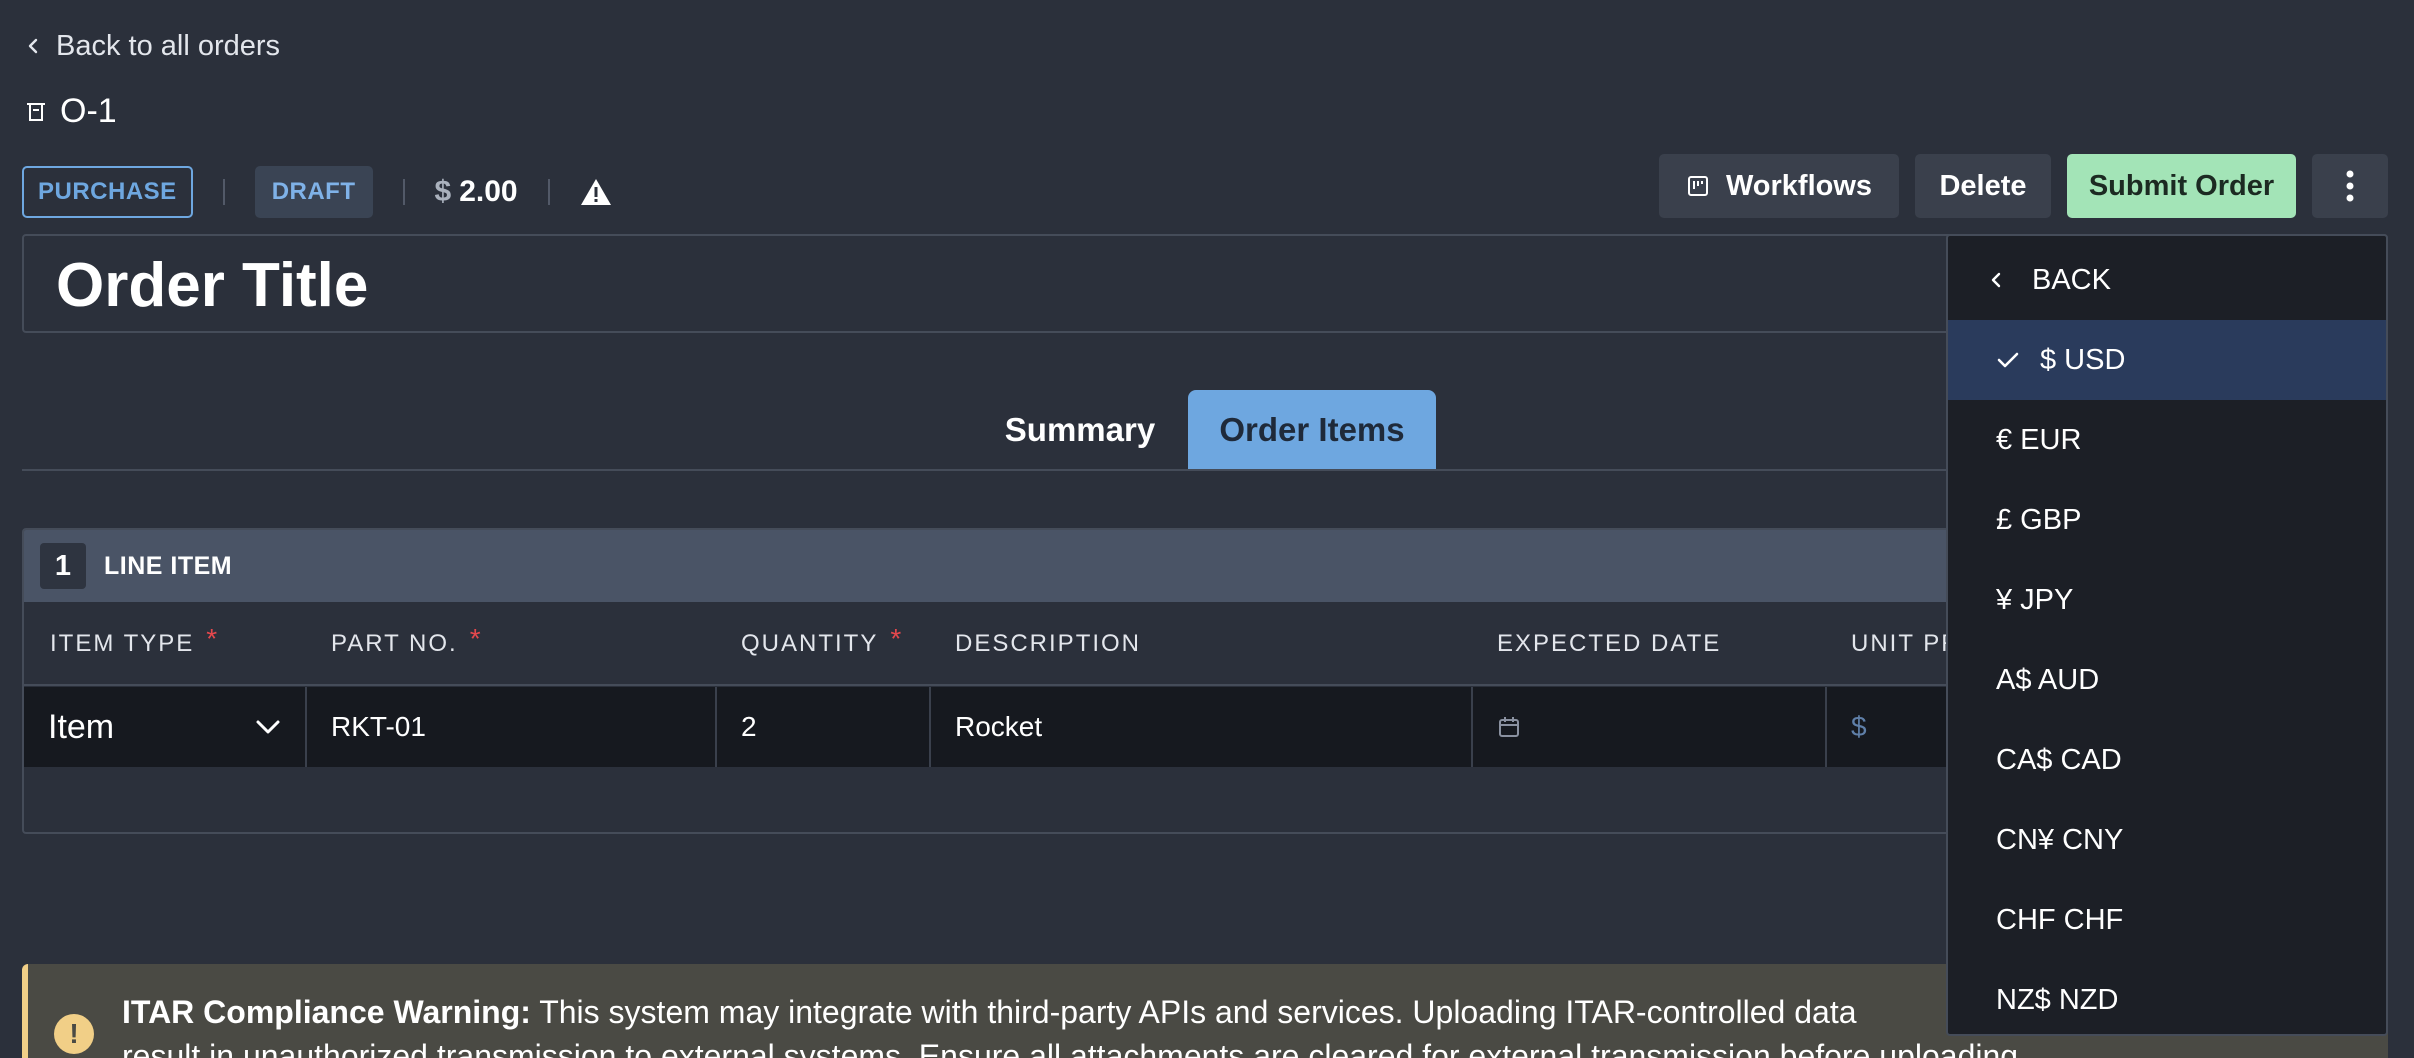 Image resolution: width=2414 pixels, height=1058 pixels. I want to click on check-icon, so click(2008, 360).